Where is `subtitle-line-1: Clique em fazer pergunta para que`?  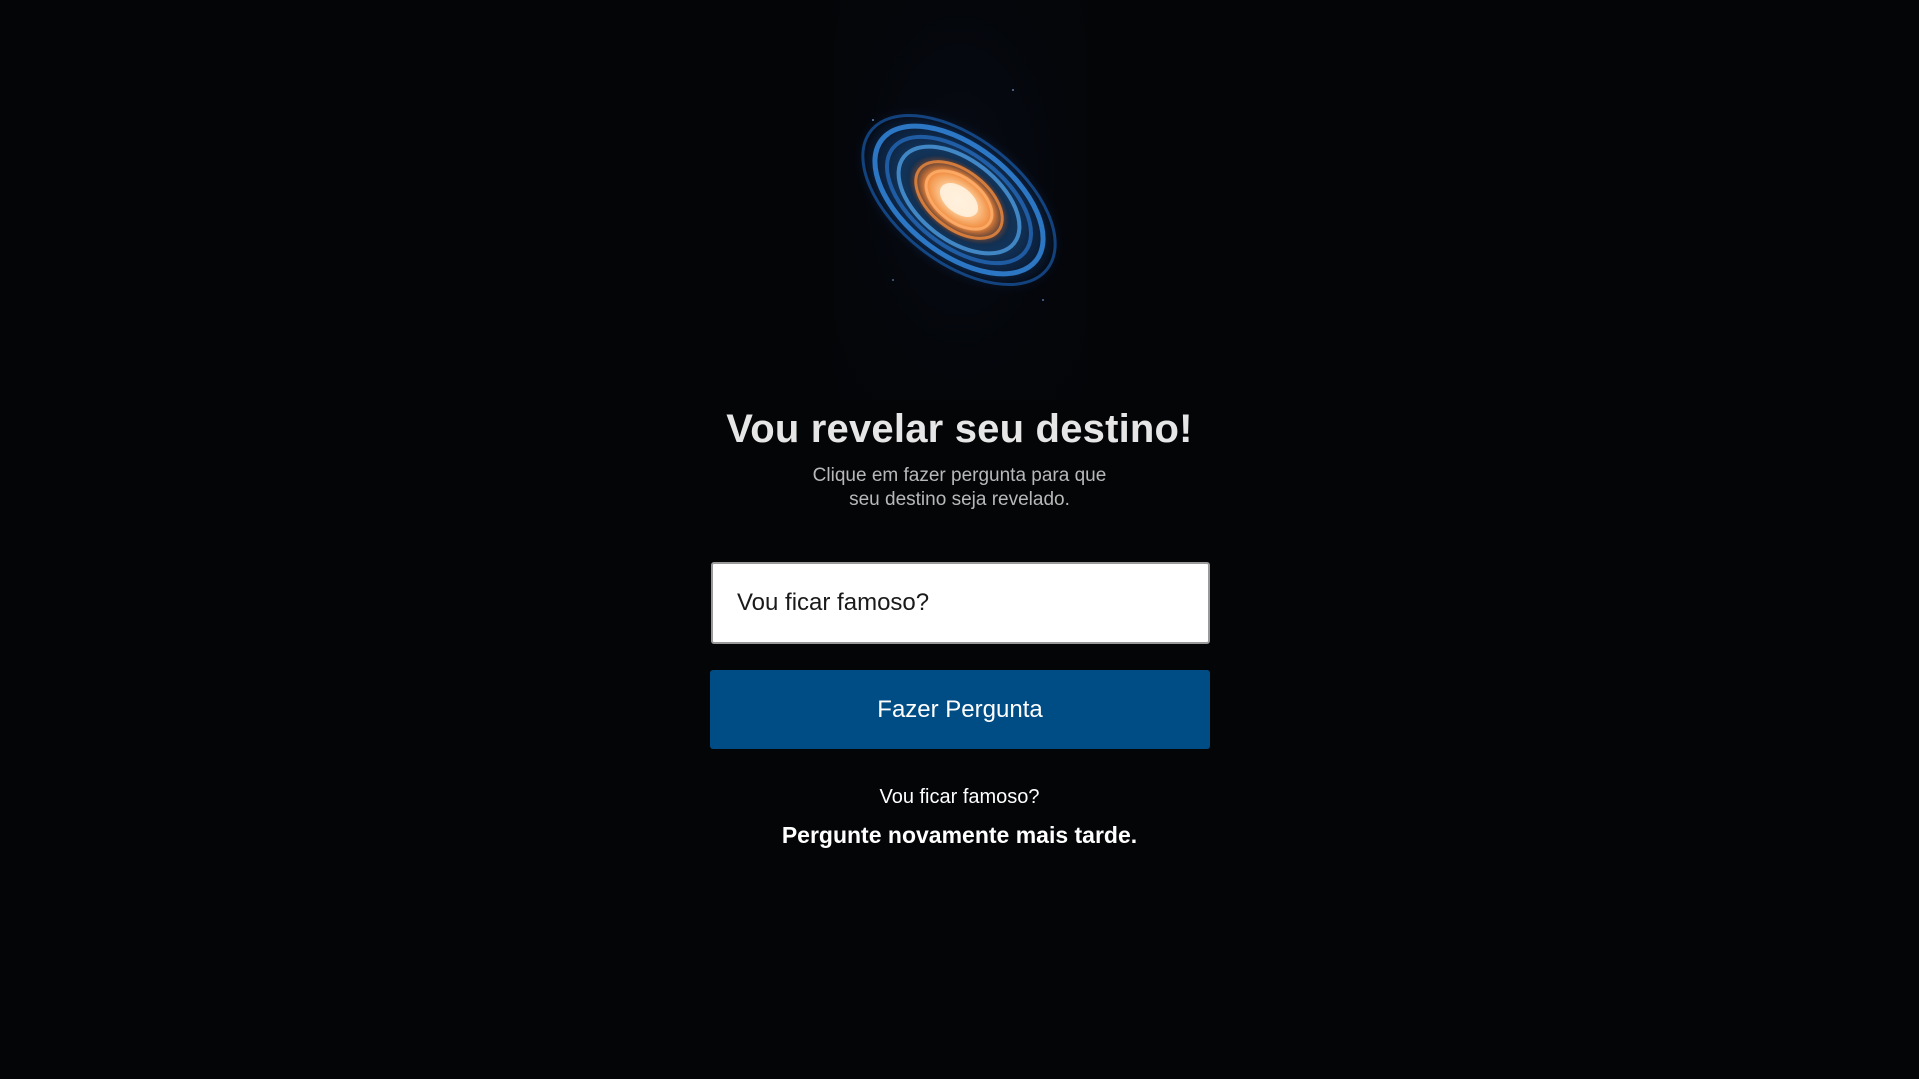
subtitle-line-1: Clique em fazer pergunta para que is located at coordinates (959, 475).